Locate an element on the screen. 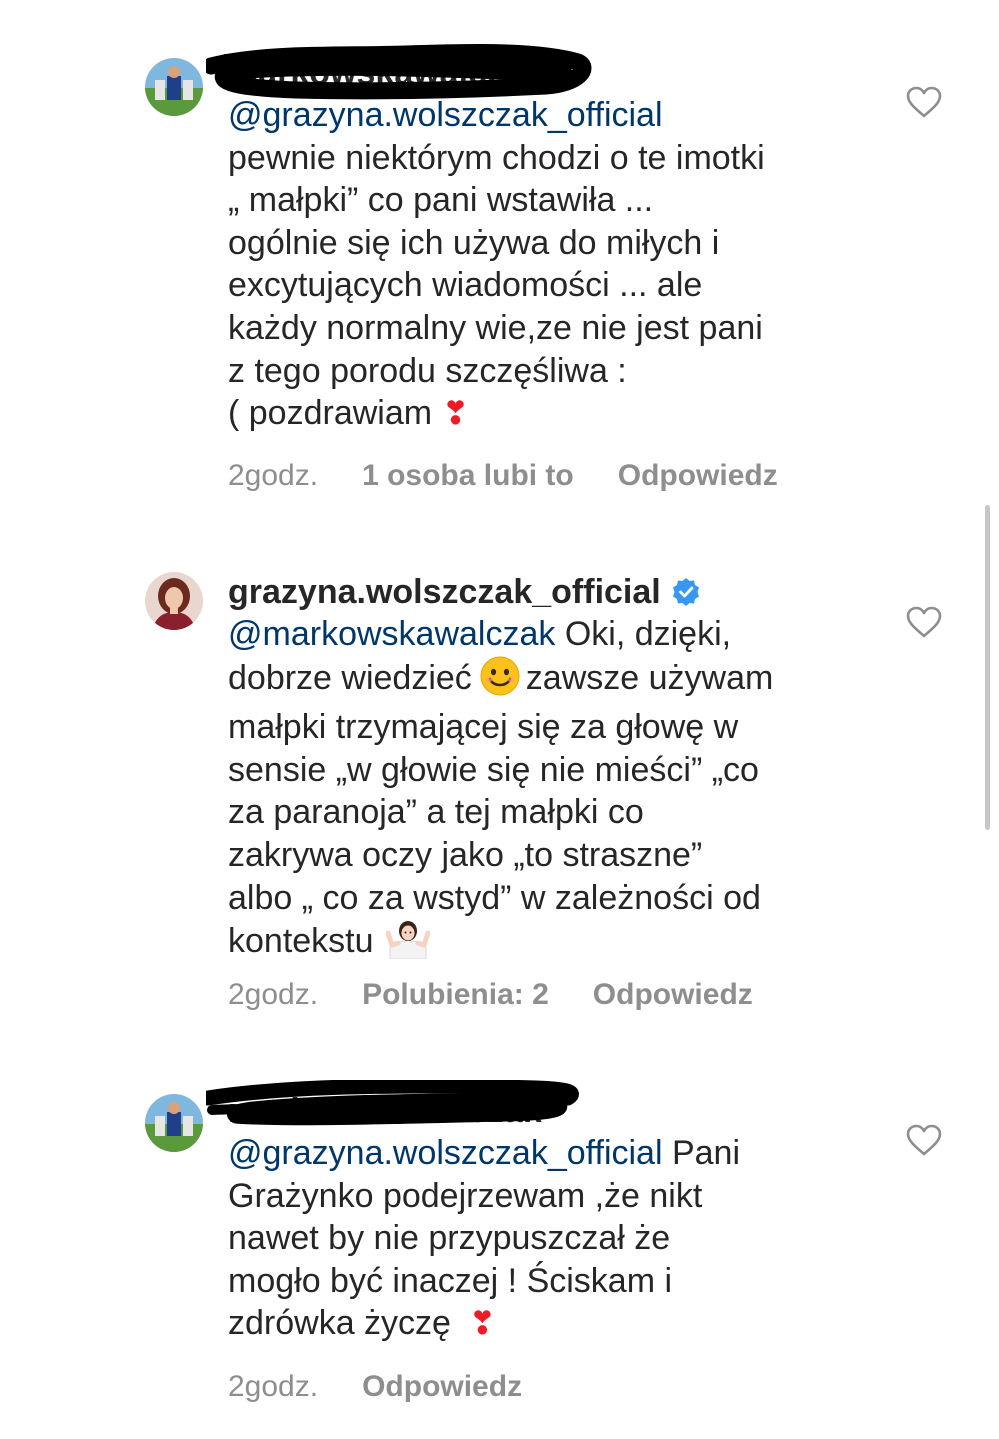 This screenshot has width=999, height=1439. likes-count: Polubienia: 2 is located at coordinates (455, 995).